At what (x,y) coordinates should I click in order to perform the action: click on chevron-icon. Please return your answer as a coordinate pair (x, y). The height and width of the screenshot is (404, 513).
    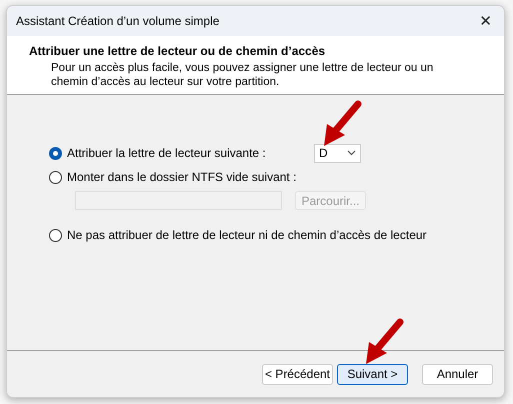
    Looking at the image, I should click on (351, 153).